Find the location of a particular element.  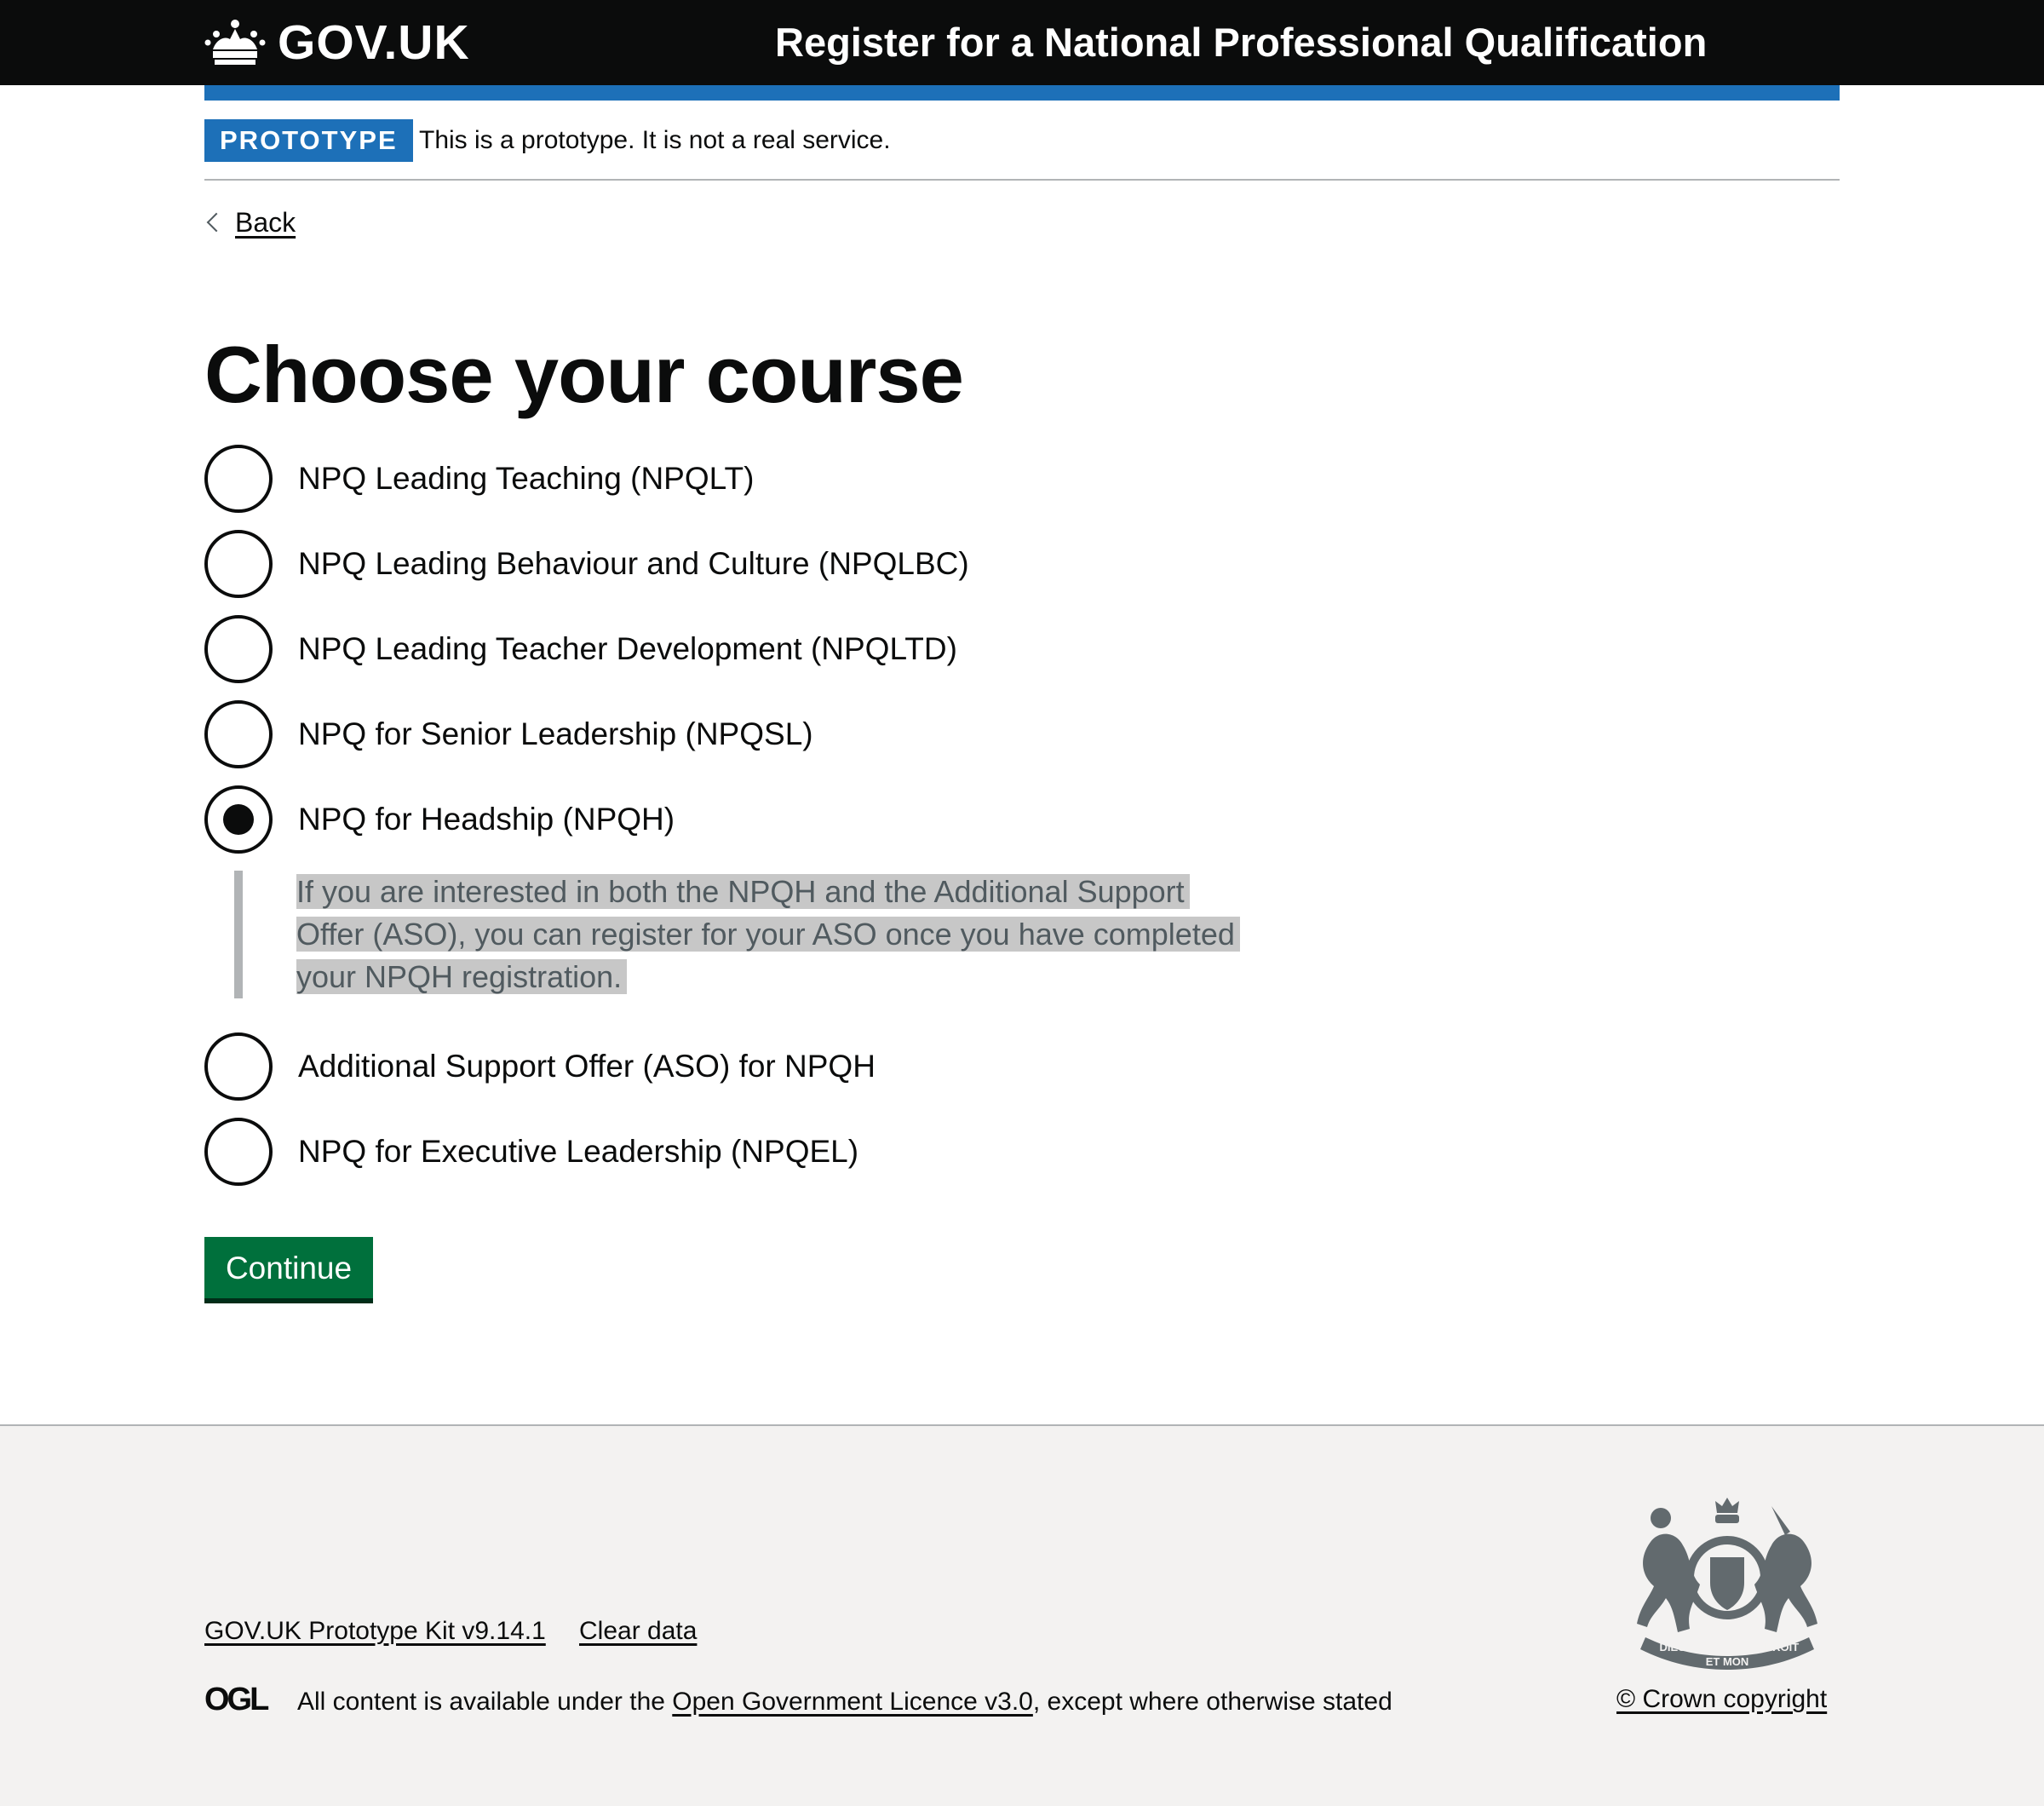

ogl-logo-icon: OGL is located at coordinates (238, 1697).